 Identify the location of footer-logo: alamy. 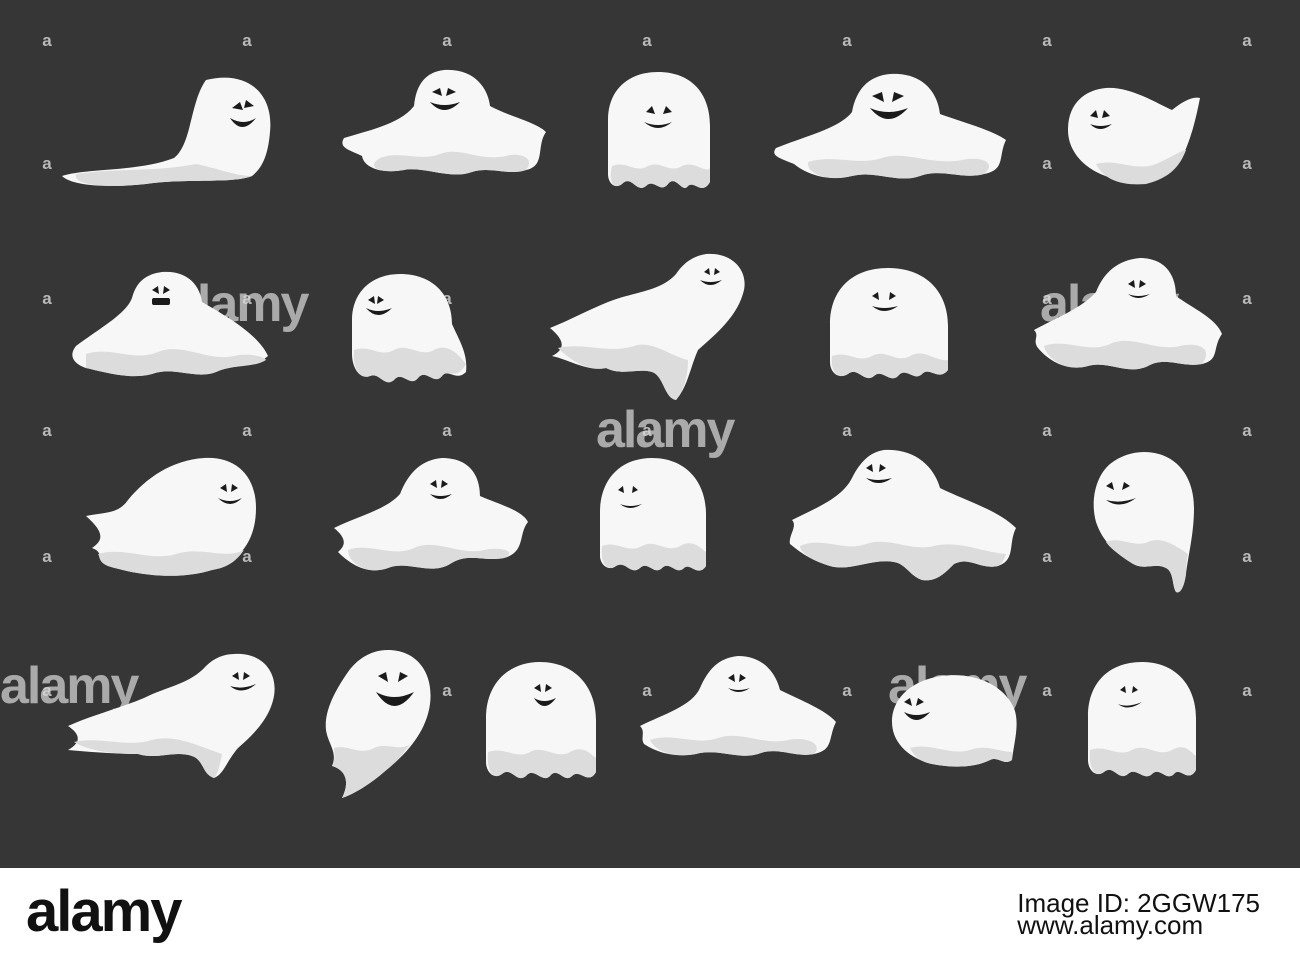
(104, 911).